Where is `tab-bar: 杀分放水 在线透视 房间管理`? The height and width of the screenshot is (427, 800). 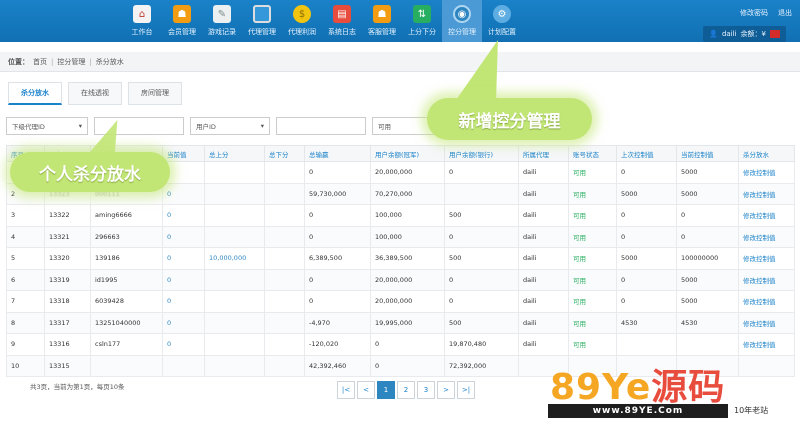 tab-bar: 杀分放水 在线透视 房间管理 is located at coordinates (95, 93).